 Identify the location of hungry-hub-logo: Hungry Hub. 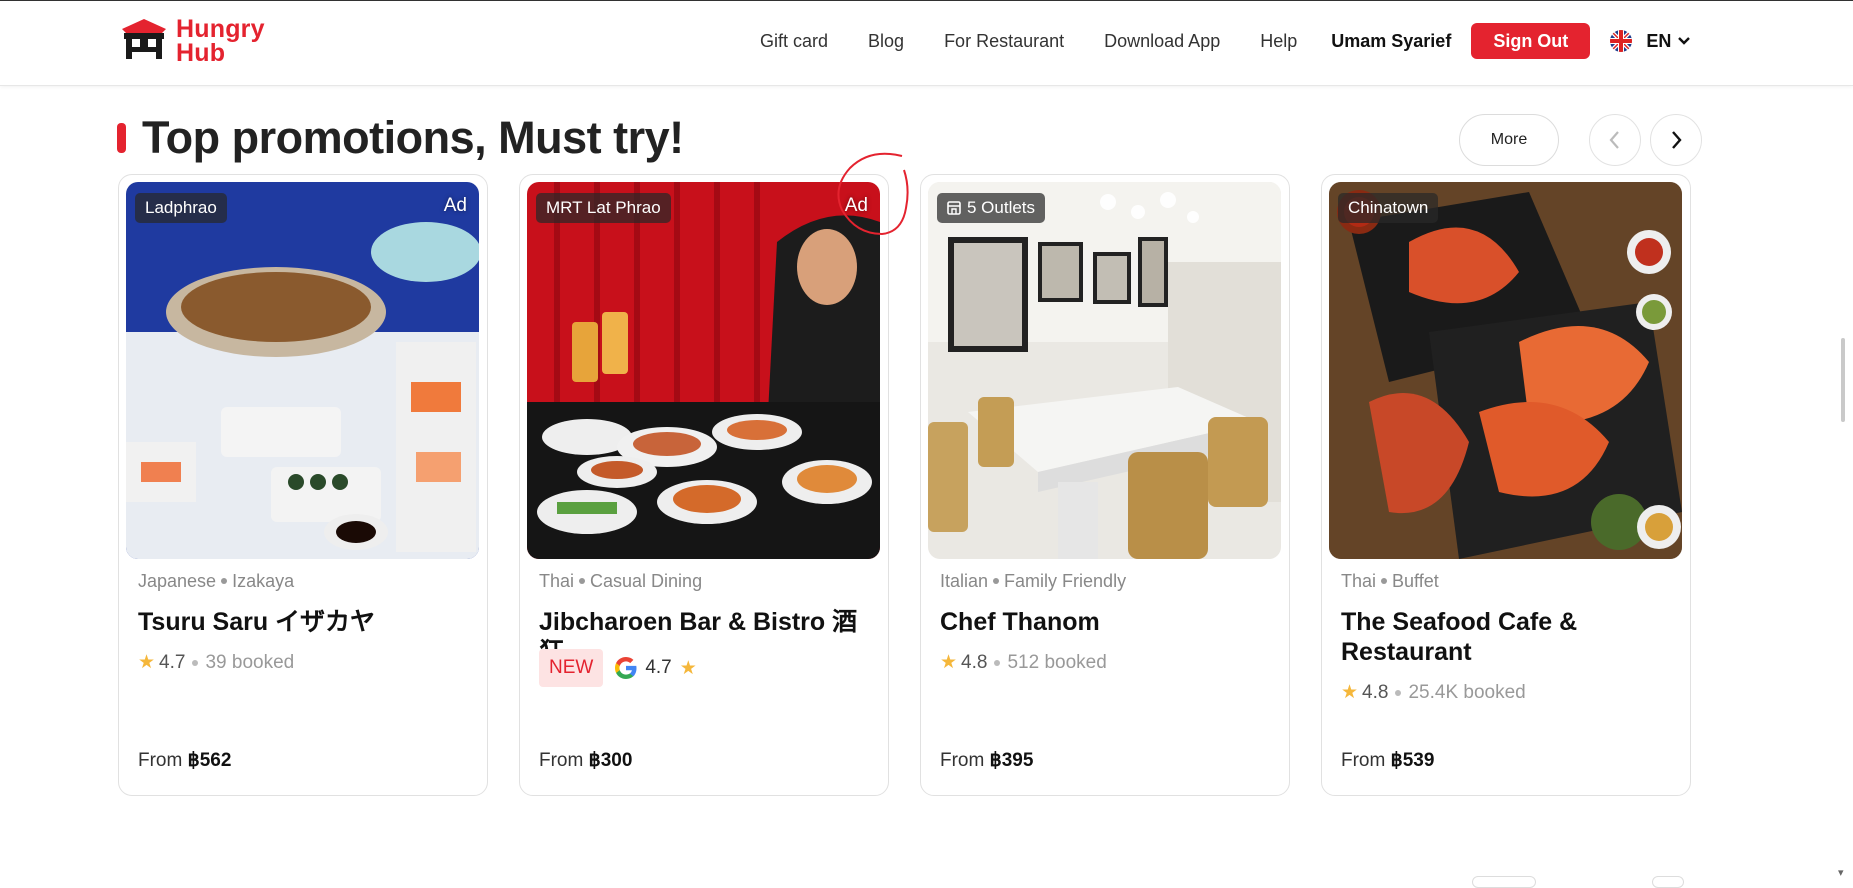
(203, 42).